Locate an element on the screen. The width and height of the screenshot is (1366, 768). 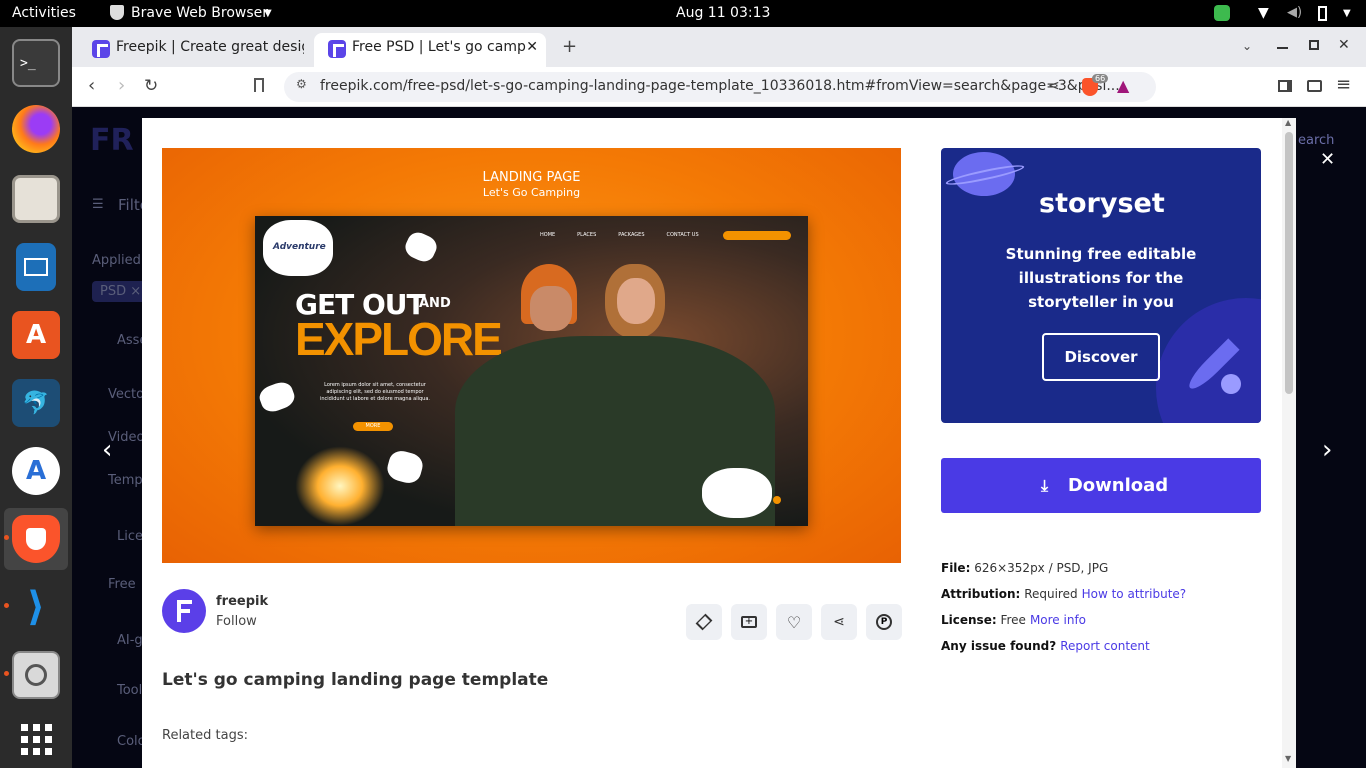
related-tags-label: Related tags: is located at coordinates (205, 735).